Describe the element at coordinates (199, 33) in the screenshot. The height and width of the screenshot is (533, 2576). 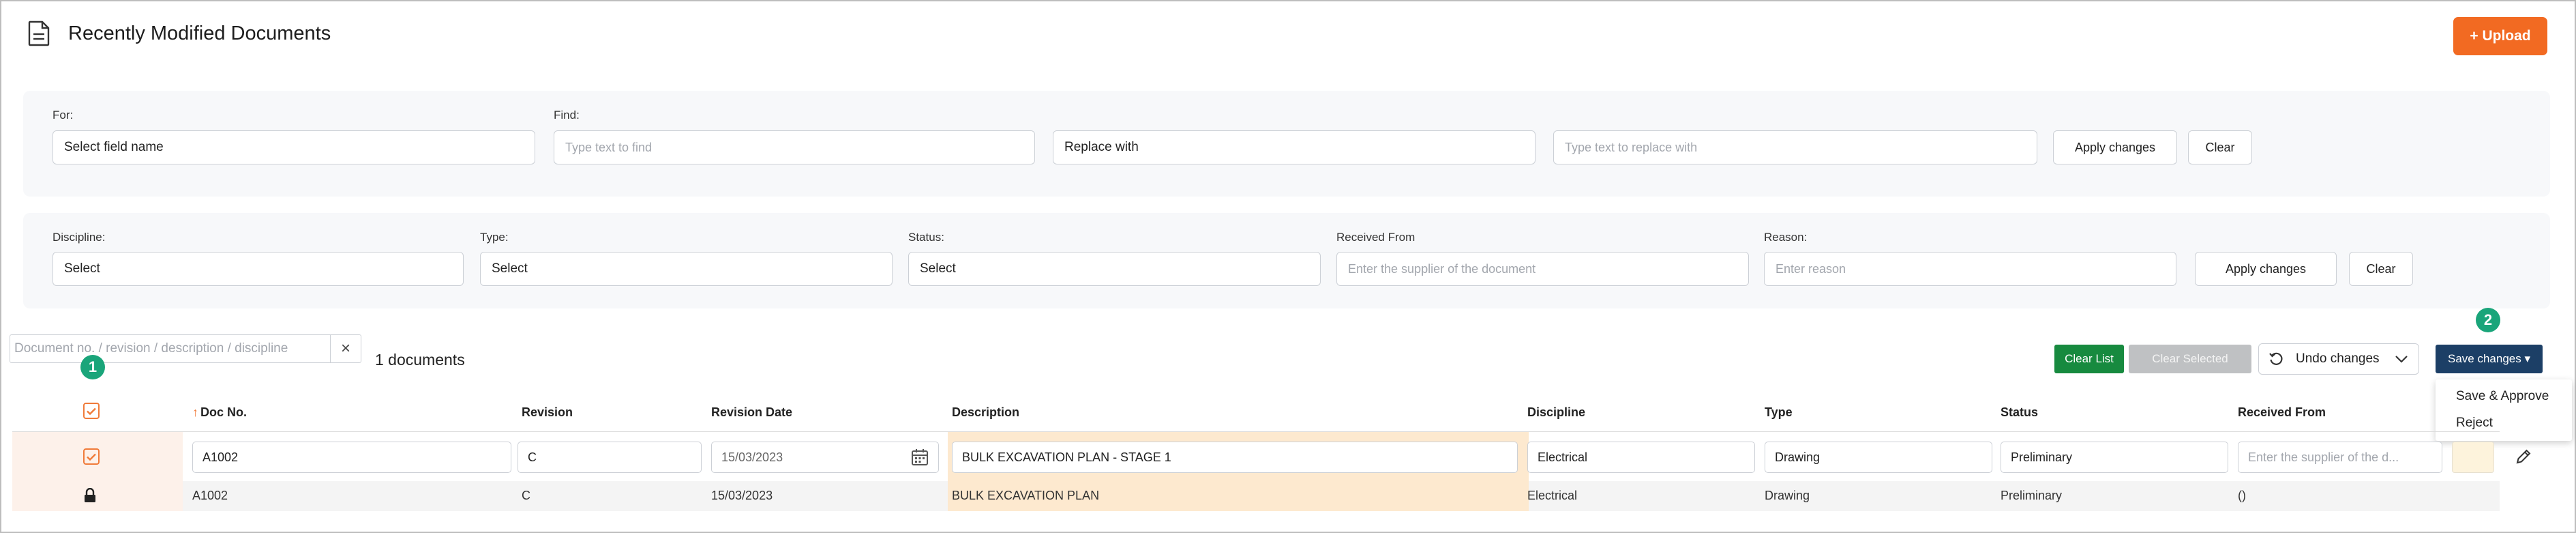
I see `page-title: Recently Modified Documents` at that location.